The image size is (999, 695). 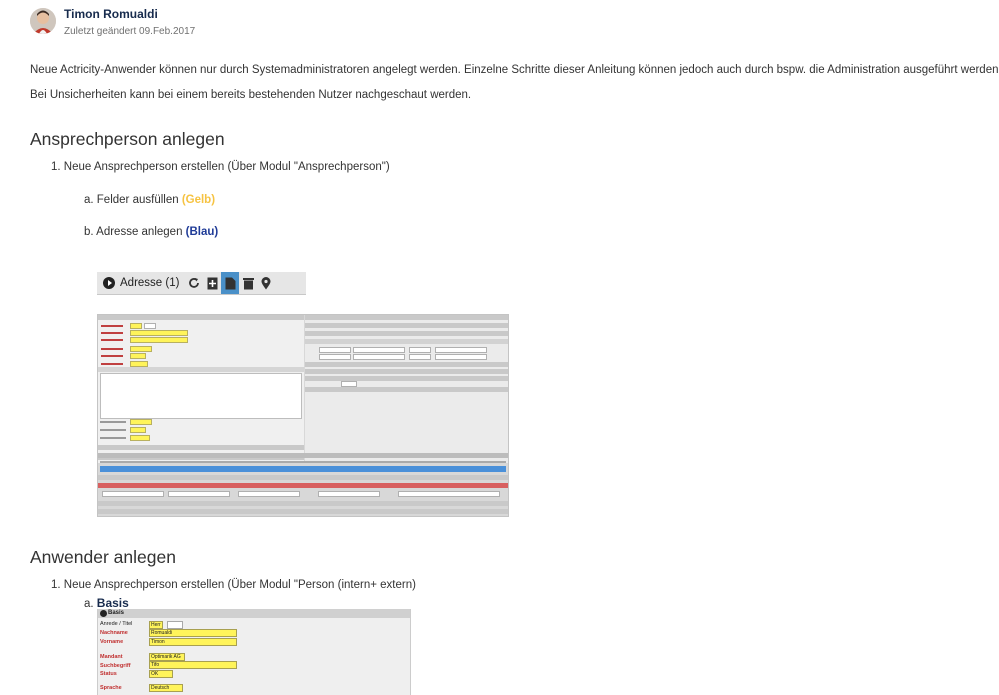 What do you see at coordinates (303, 469) in the screenshot?
I see `selected-address-row` at bounding box center [303, 469].